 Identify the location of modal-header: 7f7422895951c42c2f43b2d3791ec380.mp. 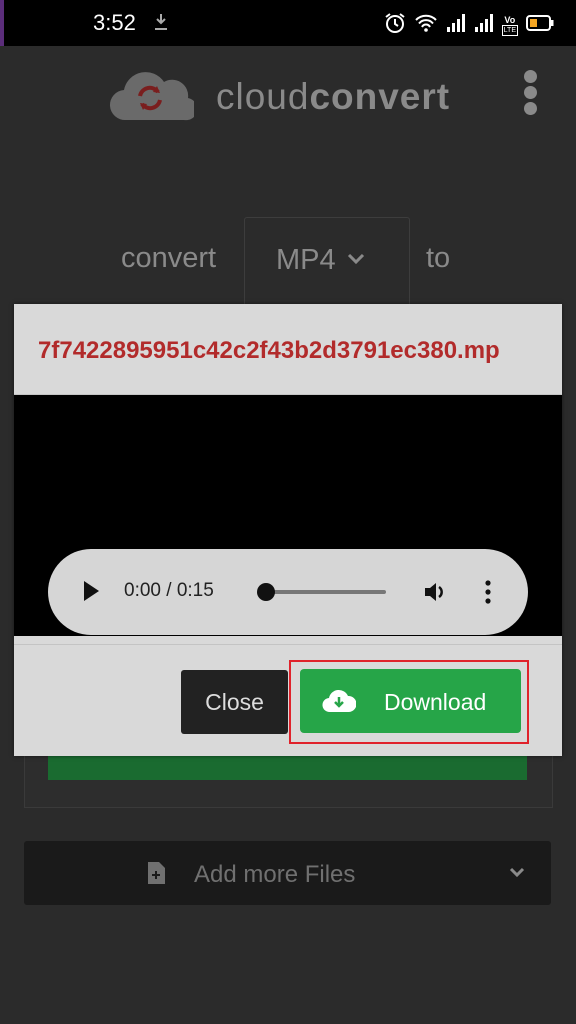
(288, 349).